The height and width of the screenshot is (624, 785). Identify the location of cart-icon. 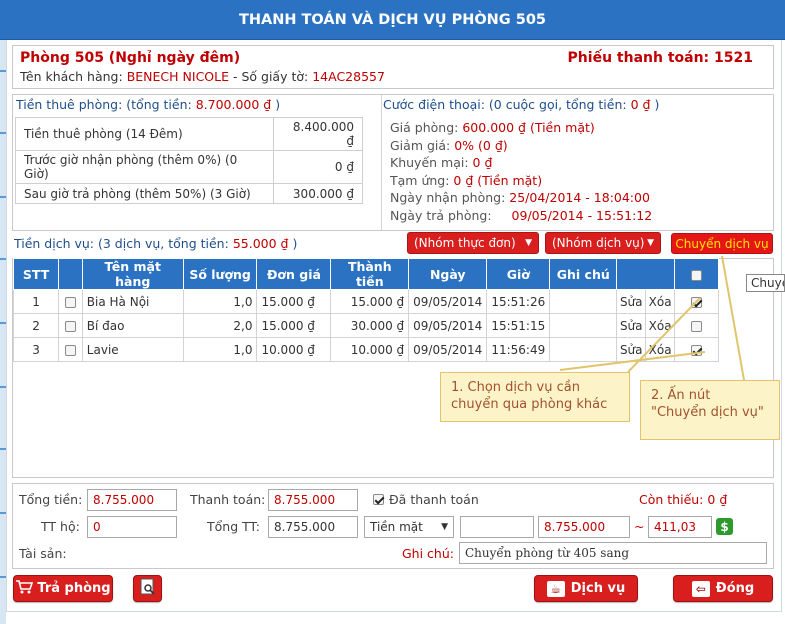
(24, 589).